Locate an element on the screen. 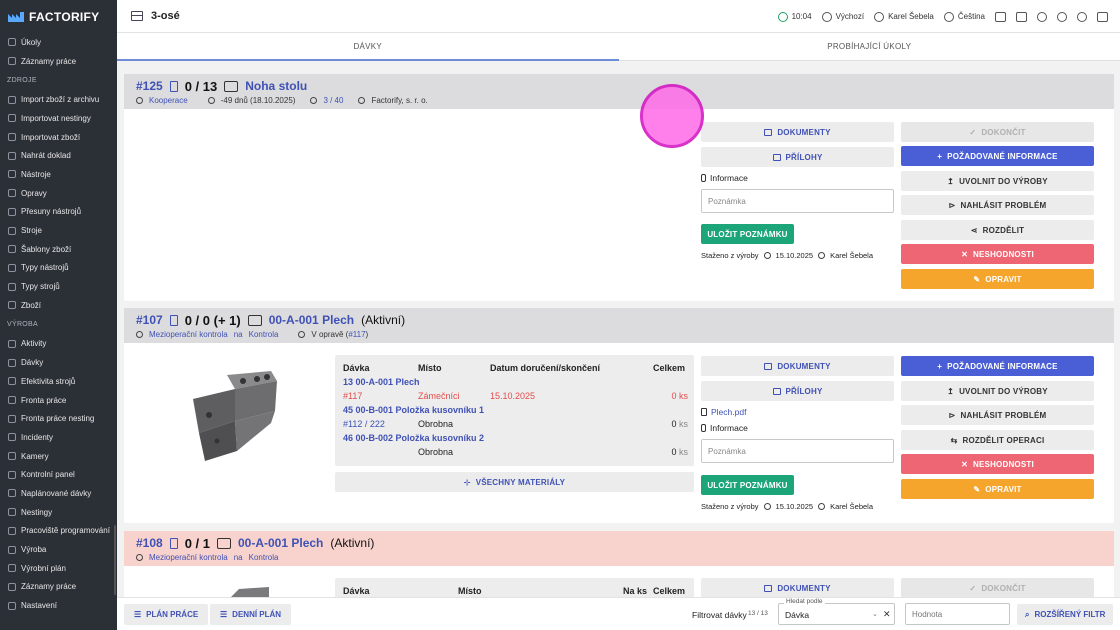  brand: FACTORIFY is located at coordinates (58, 16).